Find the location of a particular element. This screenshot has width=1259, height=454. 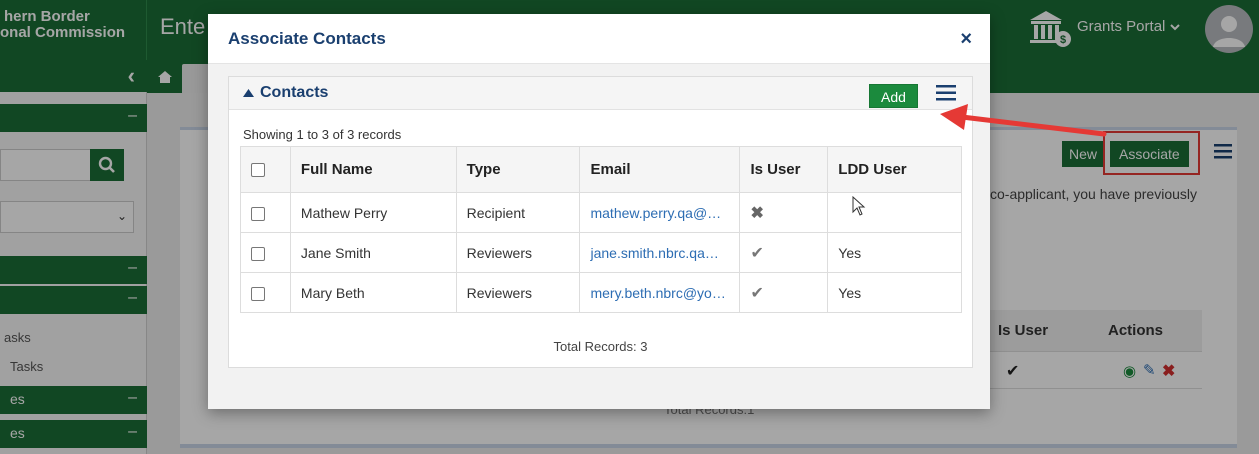

total-records: Total Records: 3 is located at coordinates (600, 346).